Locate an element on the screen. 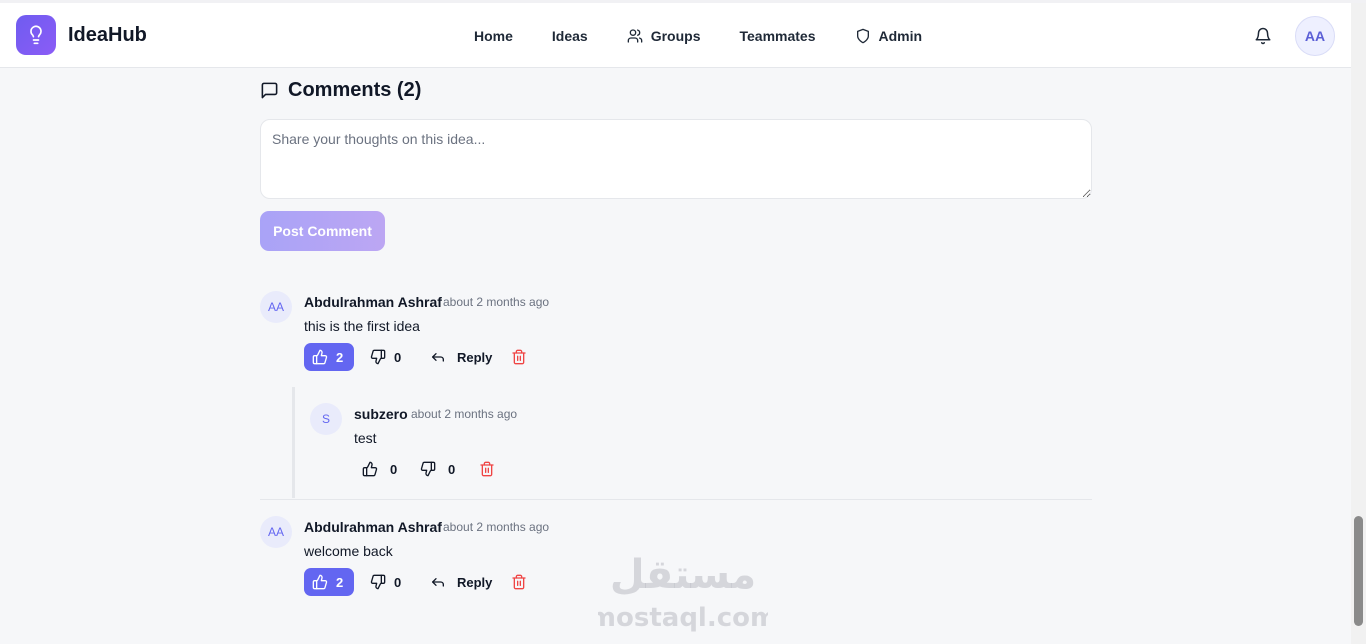 The width and height of the screenshot is (1366, 644). comments-header: Comments (2) is located at coordinates (340, 90).